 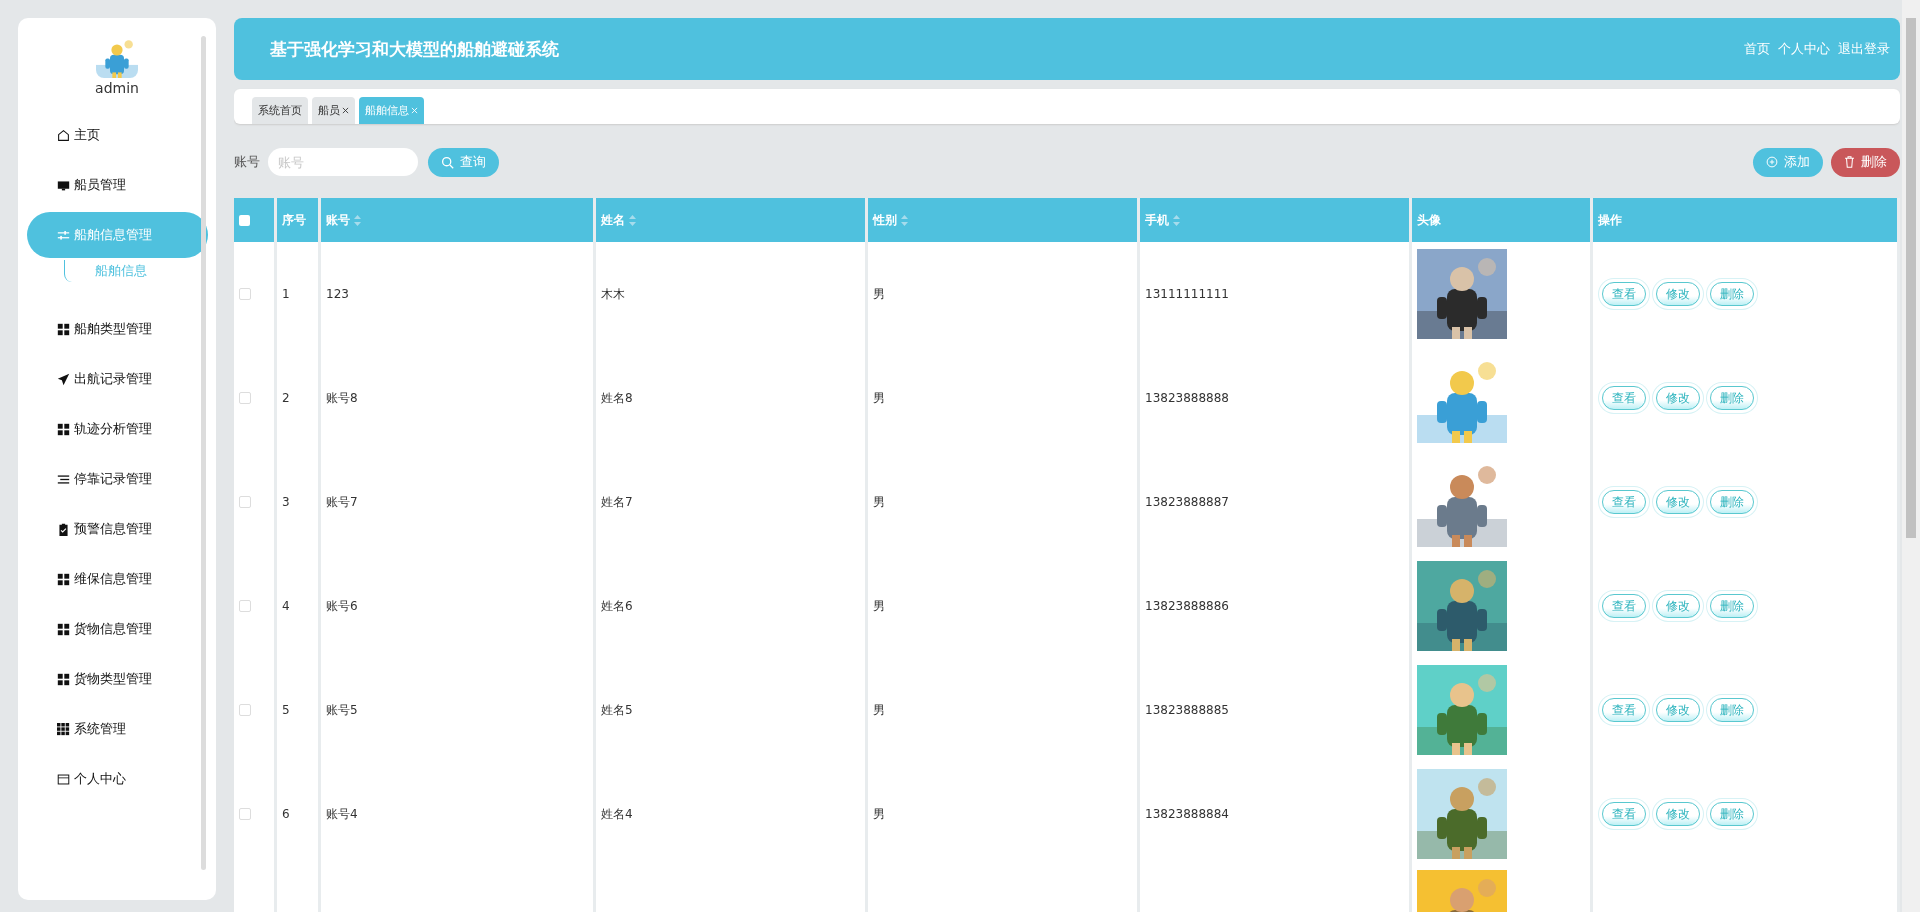 What do you see at coordinates (117, 329) in the screenshot?
I see `sidebar-item: 船舶类型管理` at bounding box center [117, 329].